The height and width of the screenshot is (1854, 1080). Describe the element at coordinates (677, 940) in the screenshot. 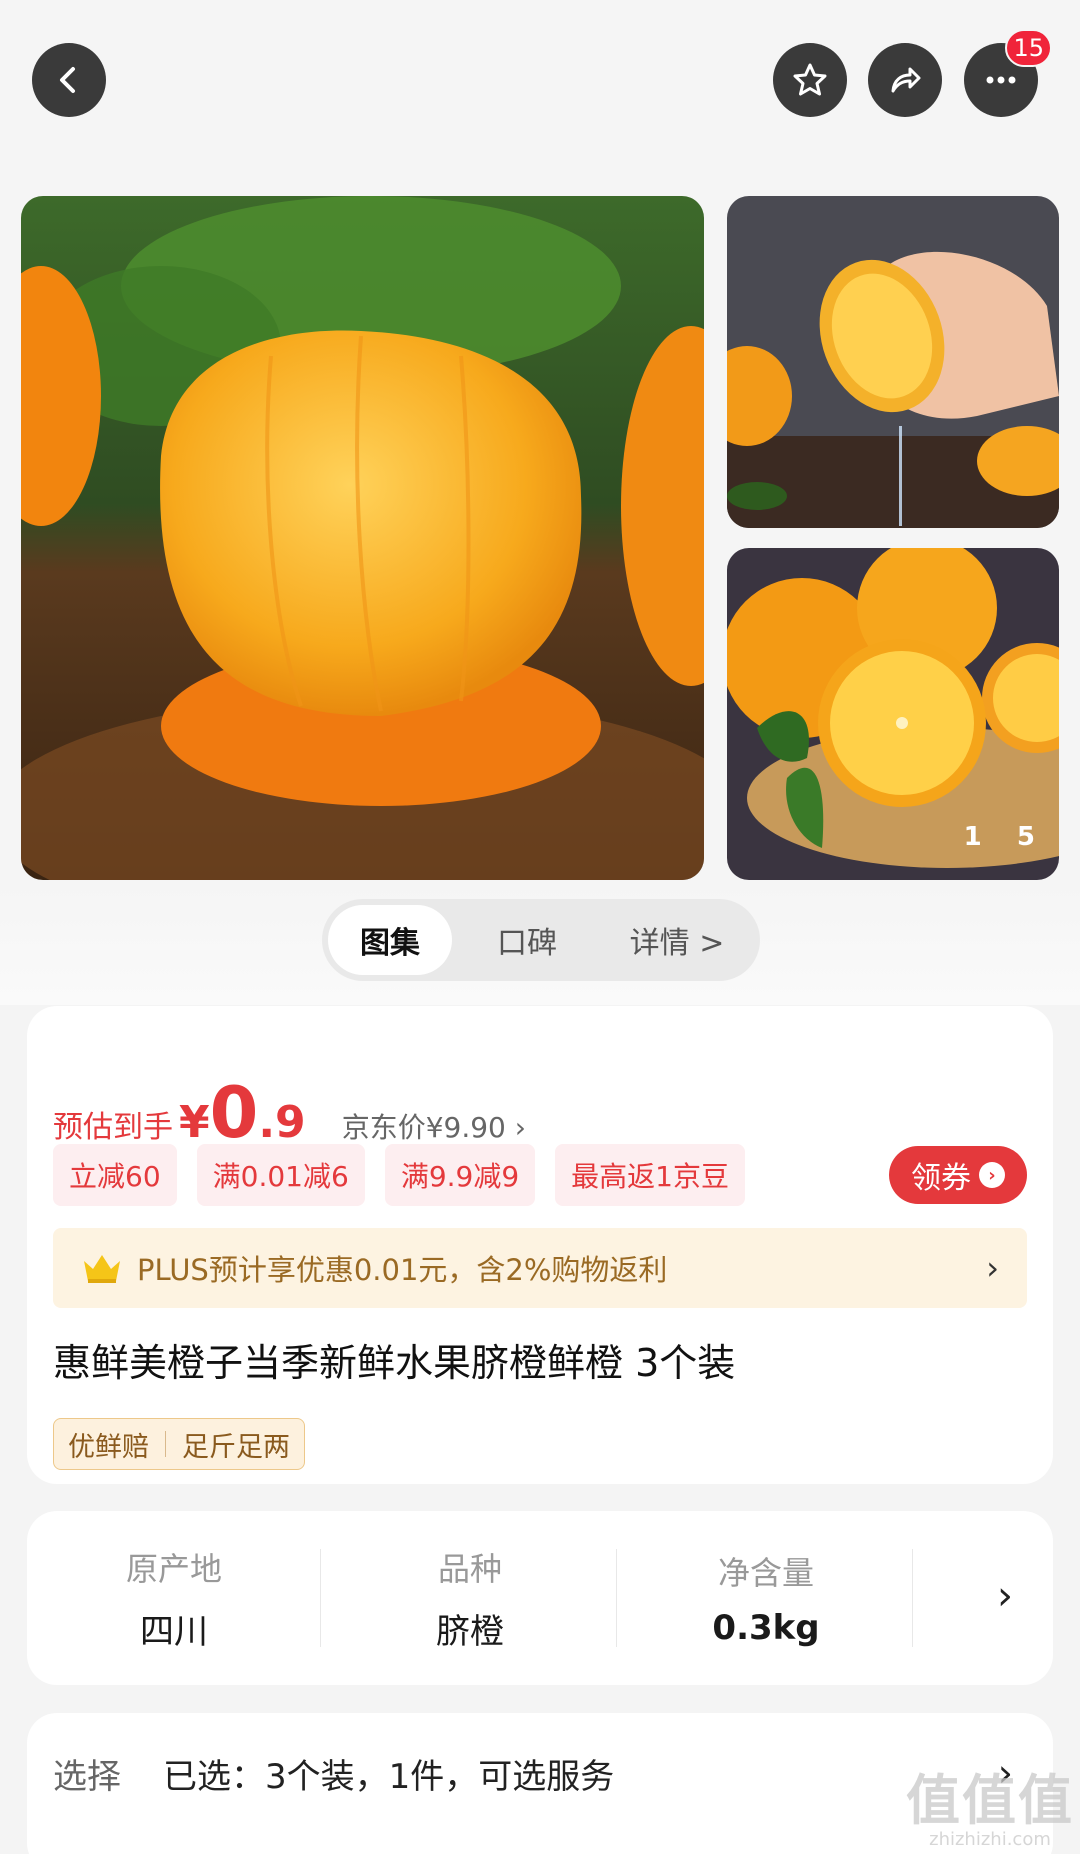

I see `tab-details: 详情 >` at that location.